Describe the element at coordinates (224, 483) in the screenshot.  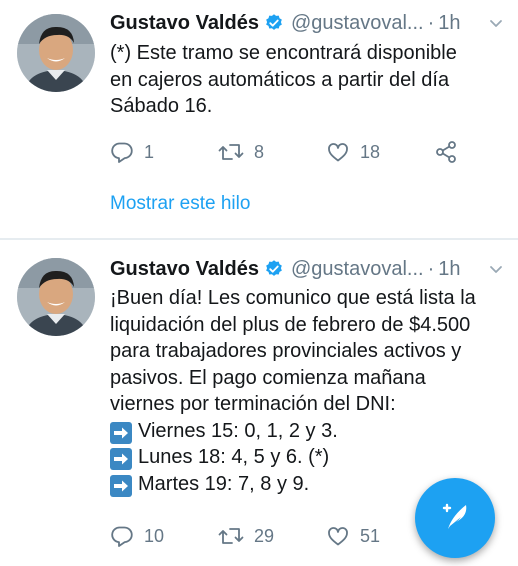
I see `list-item-text: Martes 19: 7, 8 y 9.` at that location.